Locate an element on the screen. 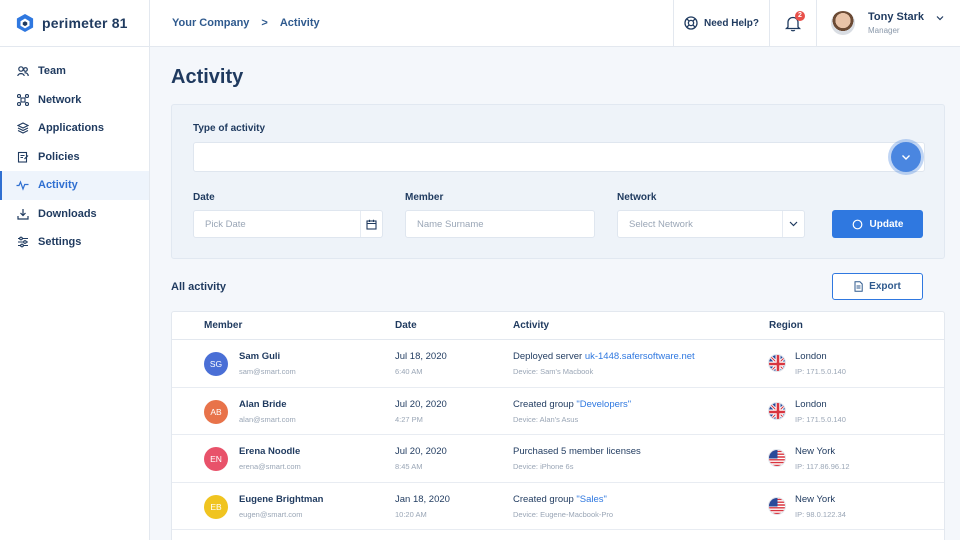  section-title: All activity is located at coordinates (199, 287).